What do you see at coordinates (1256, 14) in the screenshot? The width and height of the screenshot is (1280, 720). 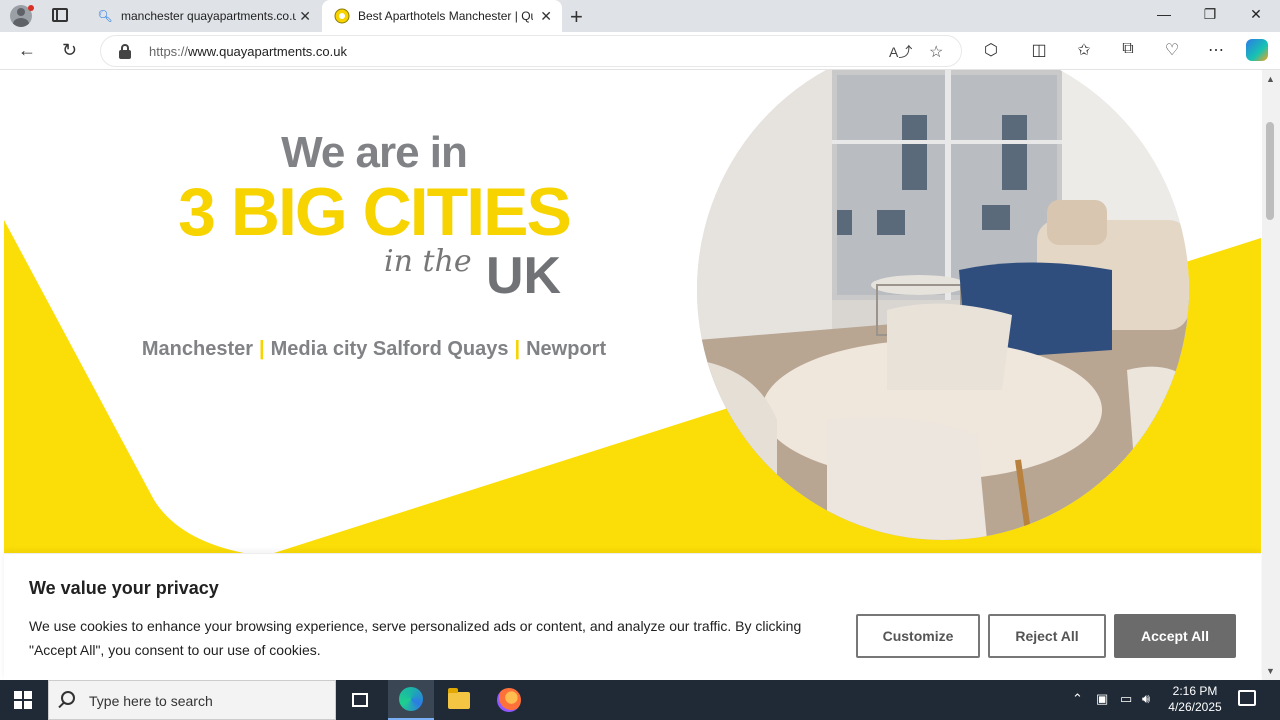 I see `close-window-button: ✕` at bounding box center [1256, 14].